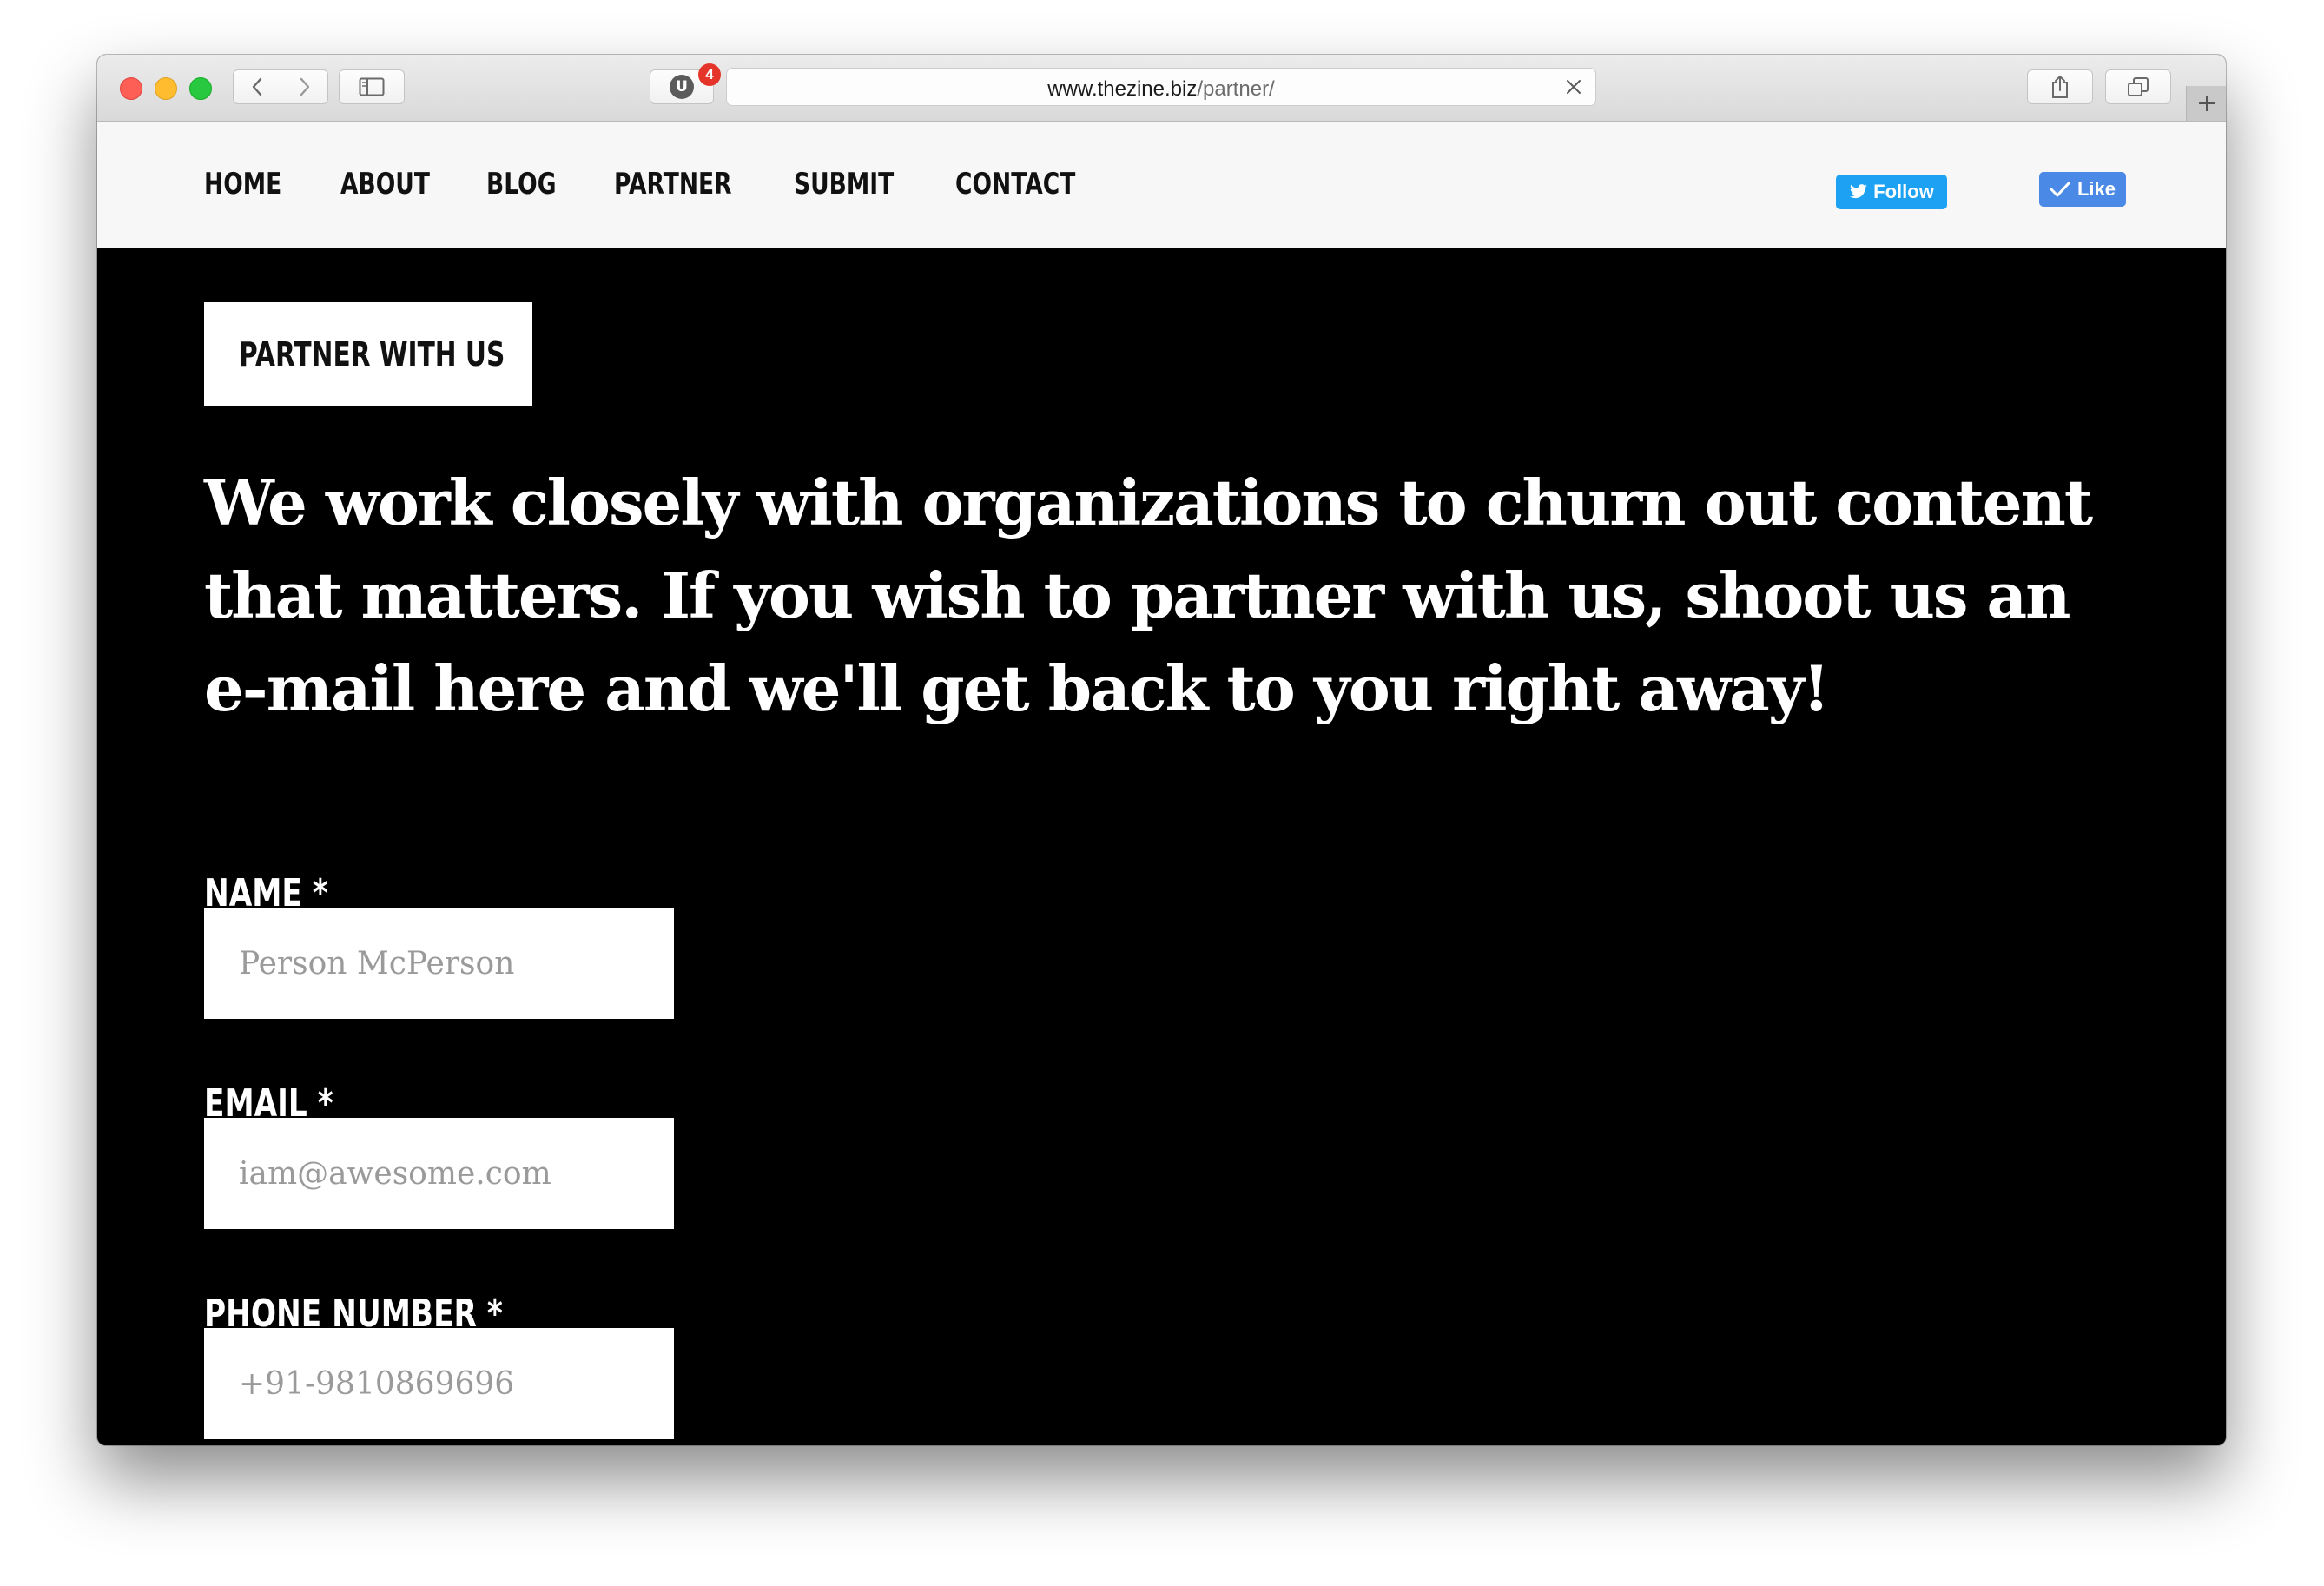 The width and height of the screenshot is (2324, 1586). I want to click on close-icon, so click(1574, 87).